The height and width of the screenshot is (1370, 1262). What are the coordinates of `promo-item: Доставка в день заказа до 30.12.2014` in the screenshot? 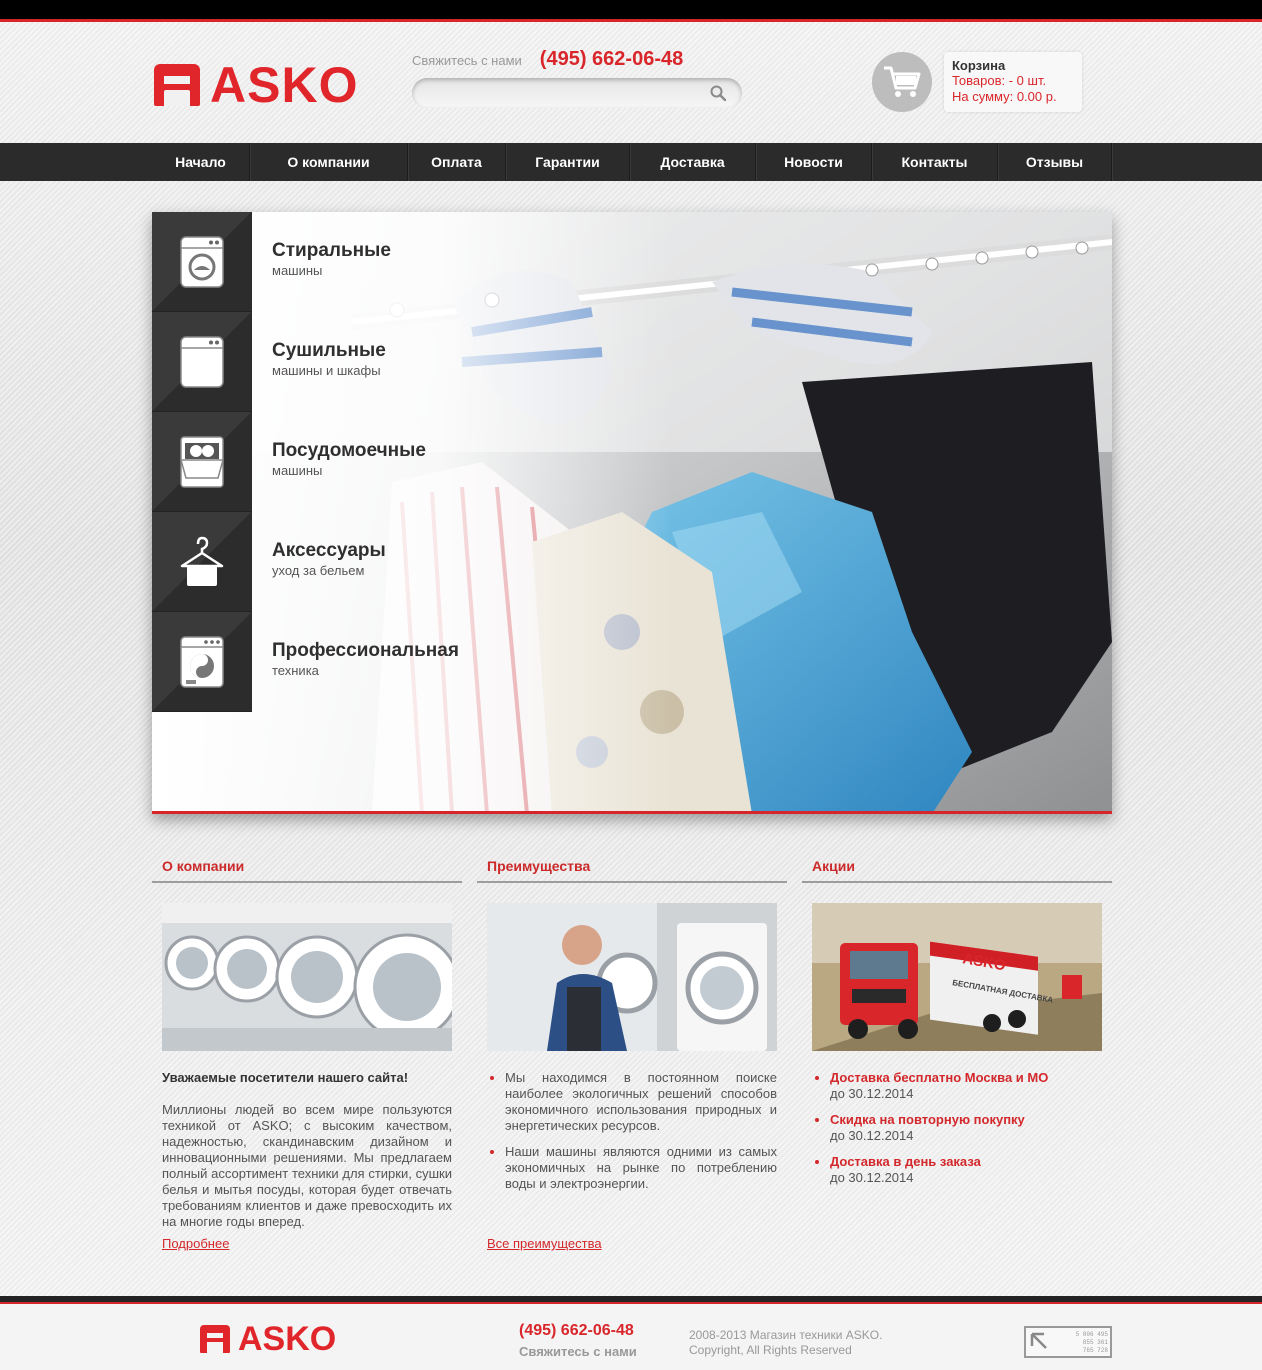 It's located at (957, 1170).